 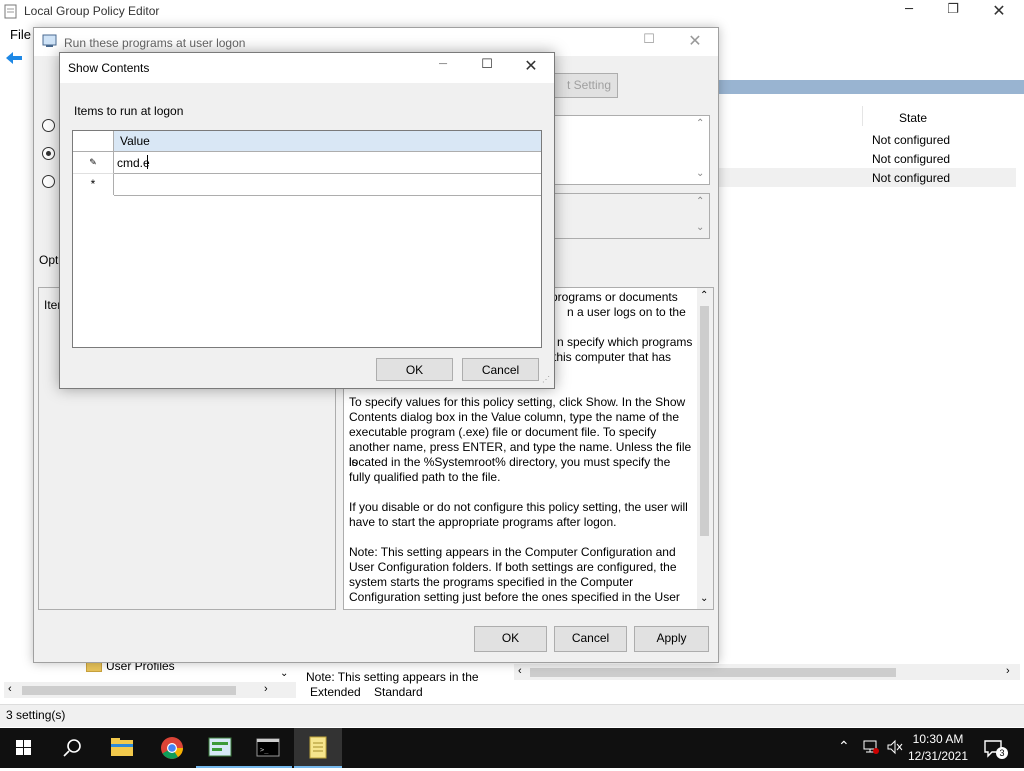 What do you see at coordinates (135, 141) in the screenshot?
I see `value-header-label: Value` at bounding box center [135, 141].